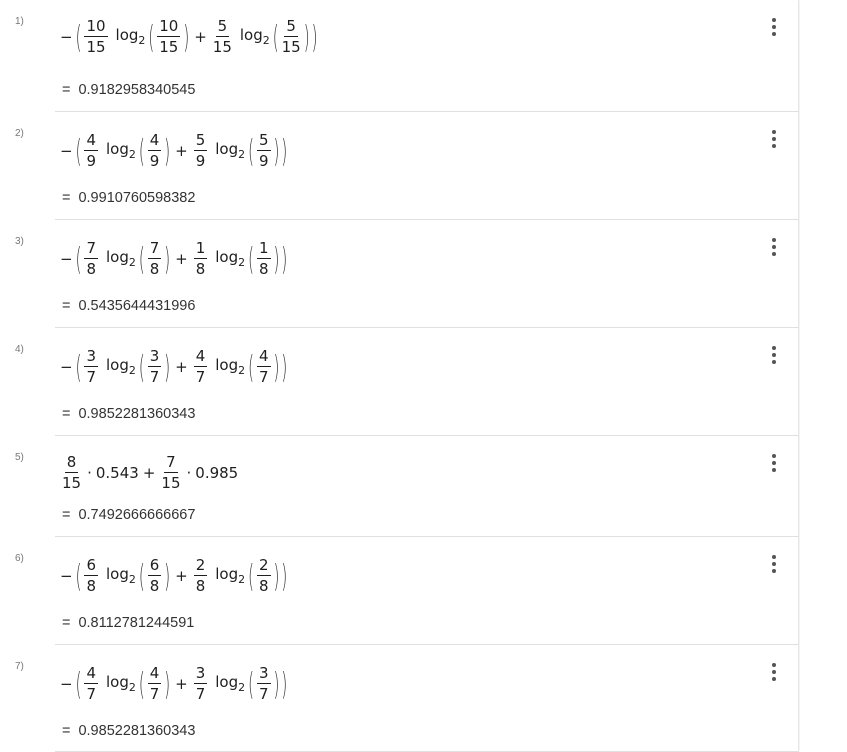 The image size is (847, 752). What do you see at coordinates (149, 472) in the screenshot?
I see `input-expression: 8 15 · 0.543 +7 15 · 0.985` at bounding box center [149, 472].